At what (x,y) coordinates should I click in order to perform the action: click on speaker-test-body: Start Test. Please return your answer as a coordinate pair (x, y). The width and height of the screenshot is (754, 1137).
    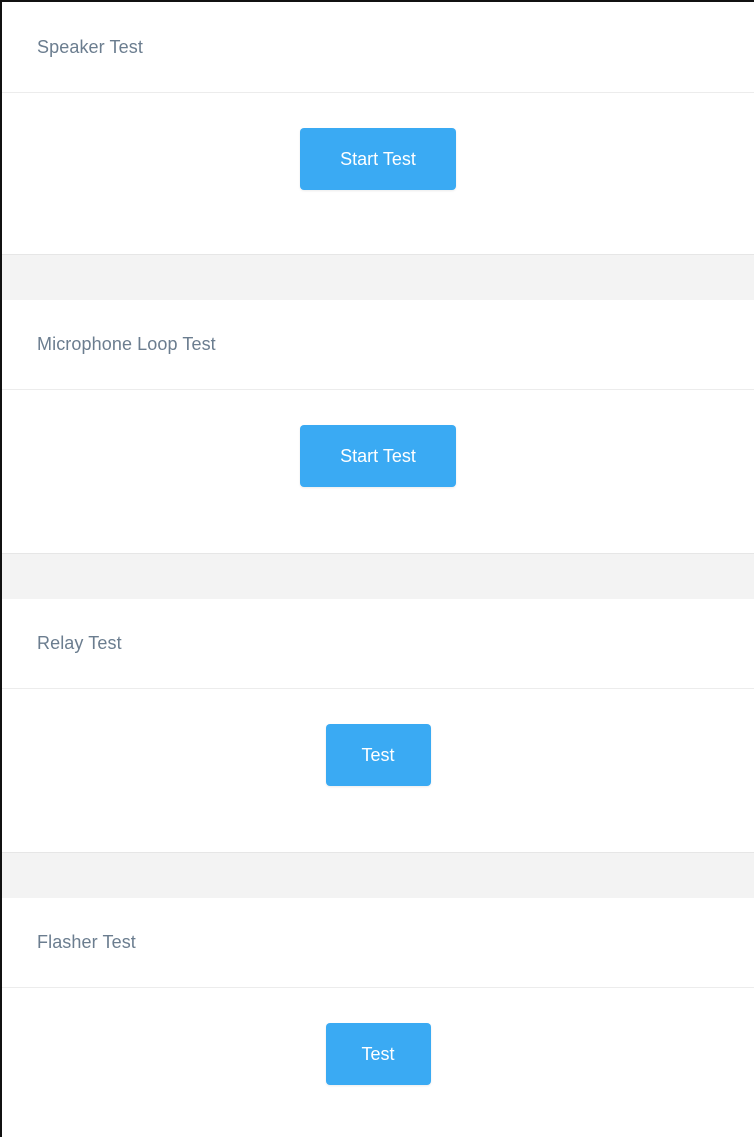
    Looking at the image, I should click on (378, 173).